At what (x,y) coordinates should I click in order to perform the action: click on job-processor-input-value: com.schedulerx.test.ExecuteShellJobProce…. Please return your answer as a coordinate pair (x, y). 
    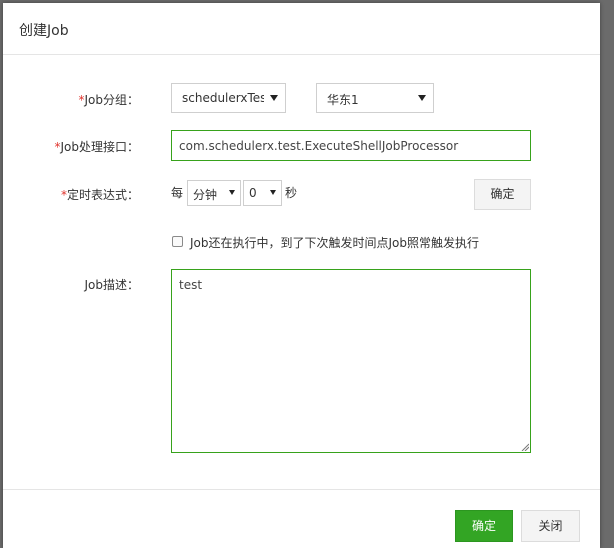
    Looking at the image, I should click on (319, 146).